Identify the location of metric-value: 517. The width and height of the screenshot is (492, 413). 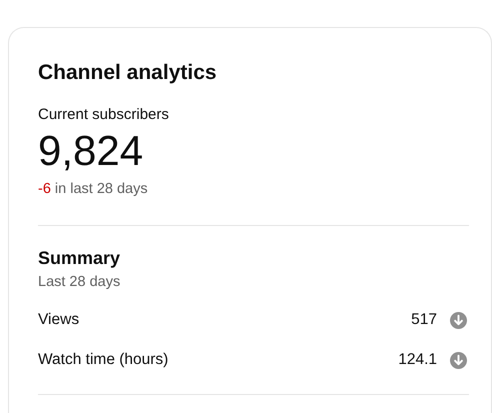
(424, 320).